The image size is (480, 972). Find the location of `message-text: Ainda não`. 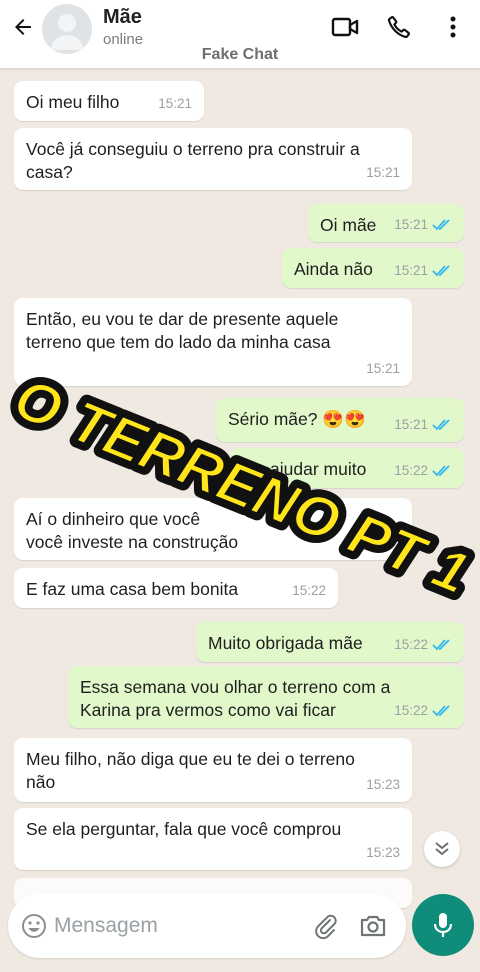

message-text: Ainda não is located at coordinates (333, 269).